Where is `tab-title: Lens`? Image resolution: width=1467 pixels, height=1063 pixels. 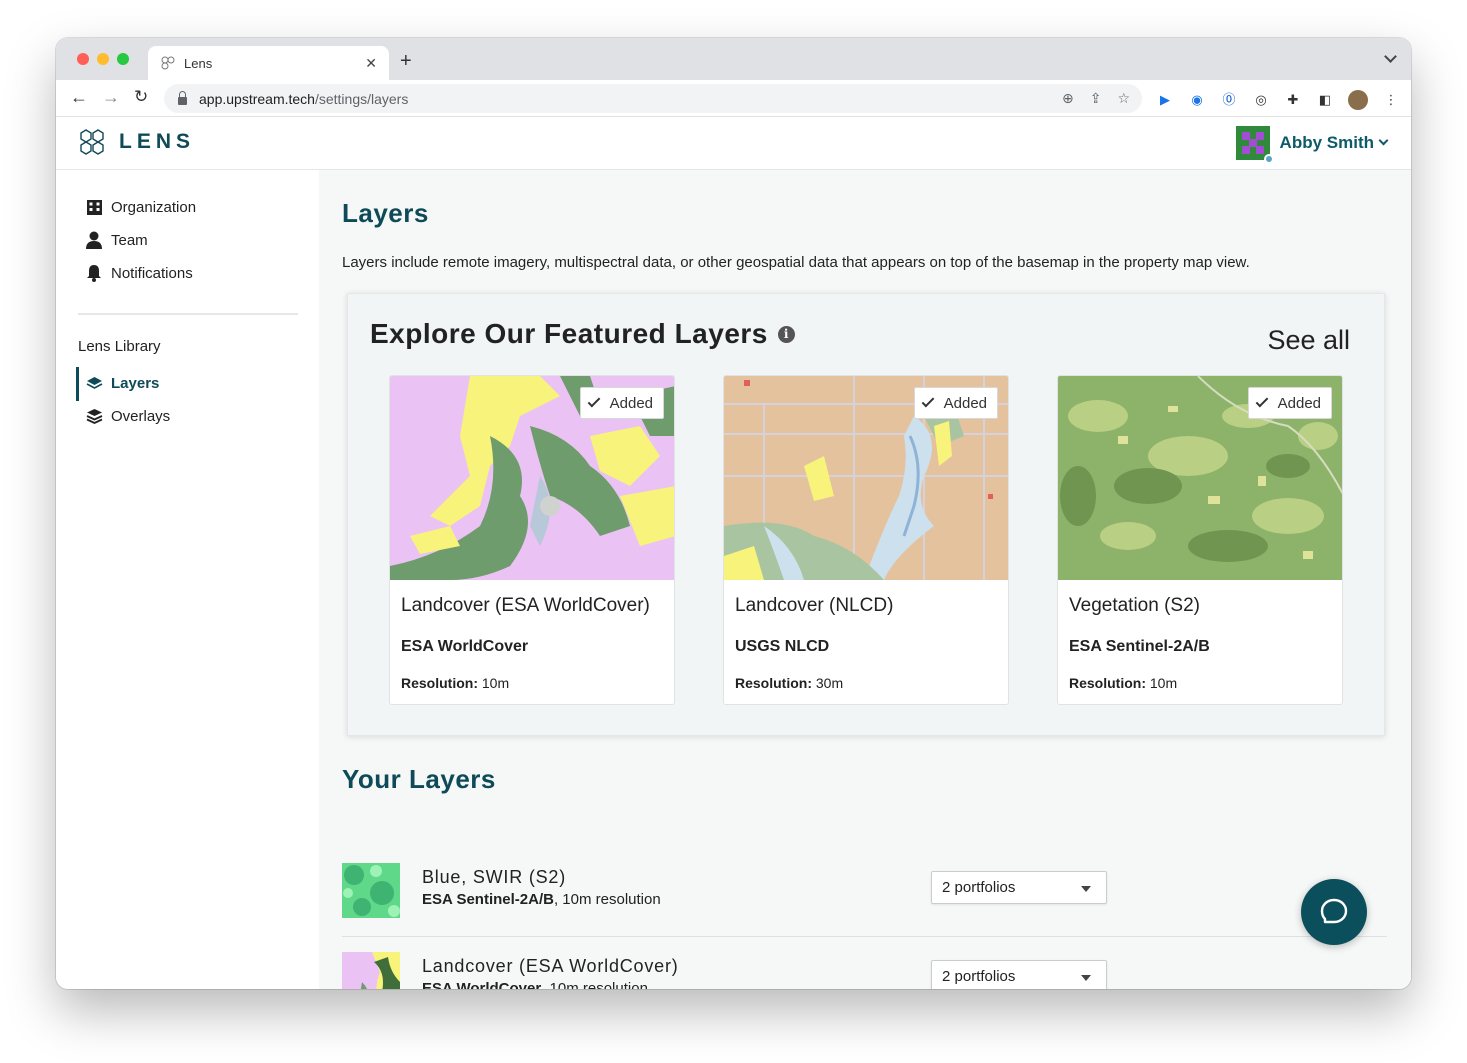 tab-title: Lens is located at coordinates (198, 63).